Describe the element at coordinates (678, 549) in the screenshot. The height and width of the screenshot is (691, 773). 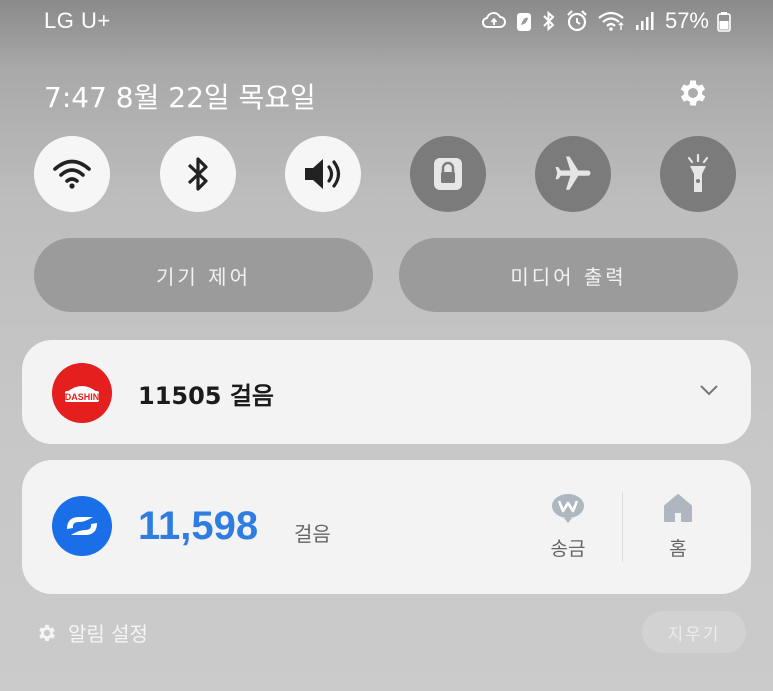
I see `home-label: 홈` at that location.